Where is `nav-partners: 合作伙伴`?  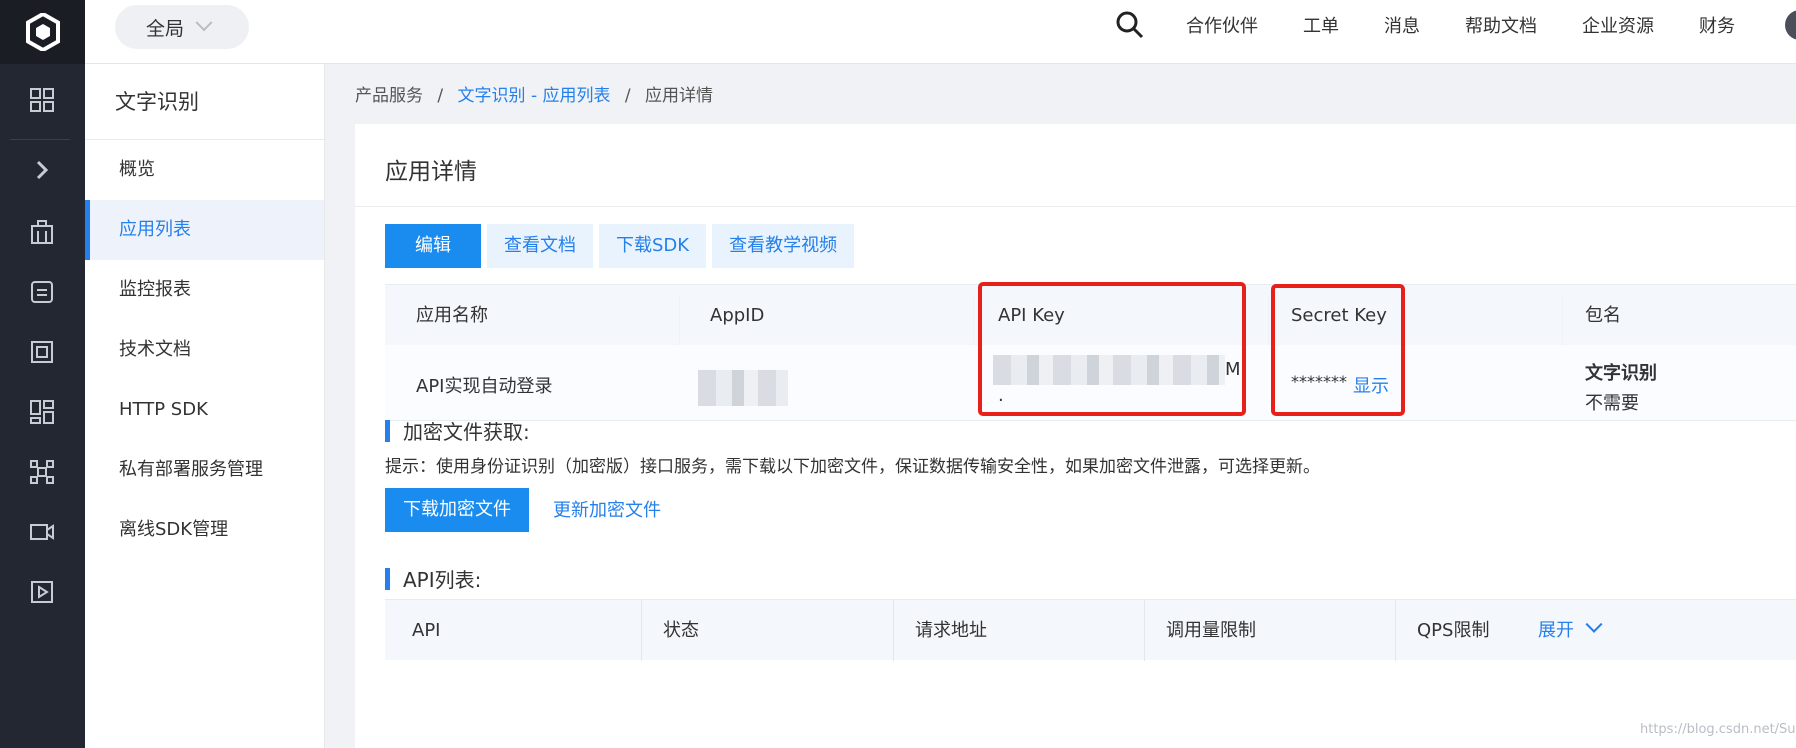
nav-partners: 合作伙伴 is located at coordinates (1222, 25).